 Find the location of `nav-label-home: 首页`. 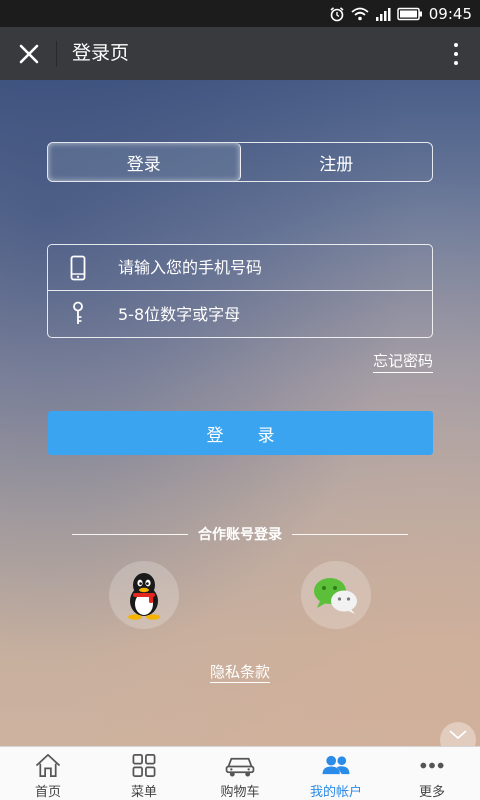

nav-label-home: 首页 is located at coordinates (47, 792).